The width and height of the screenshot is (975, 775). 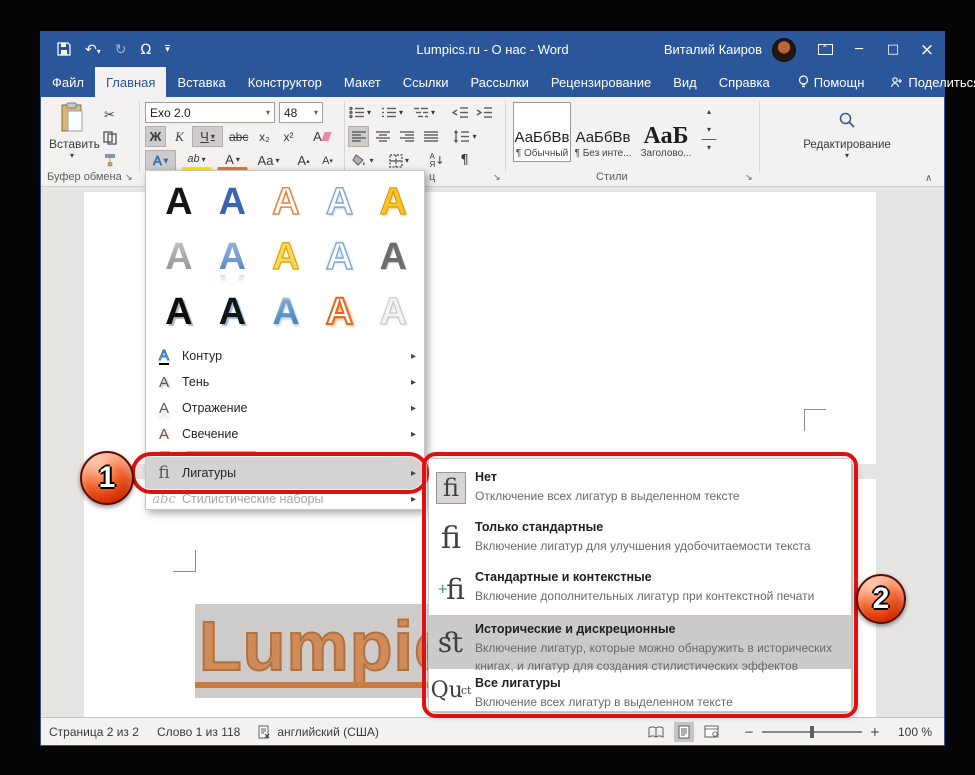 I want to click on underline-button: Ч, so click(x=207, y=136).